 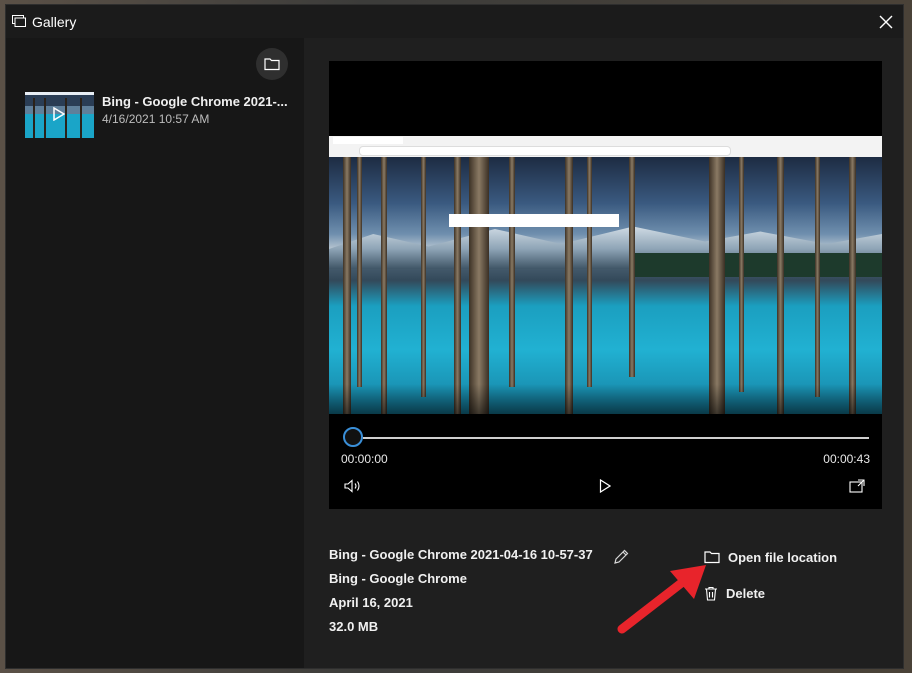 What do you see at coordinates (354, 626) in the screenshot?
I see `recording-size: 32.0 MB` at bounding box center [354, 626].